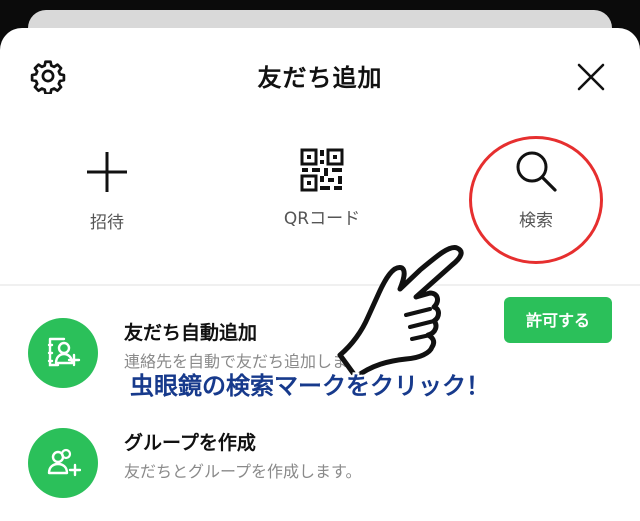  I want to click on group-add-icon, so click(64, 462).